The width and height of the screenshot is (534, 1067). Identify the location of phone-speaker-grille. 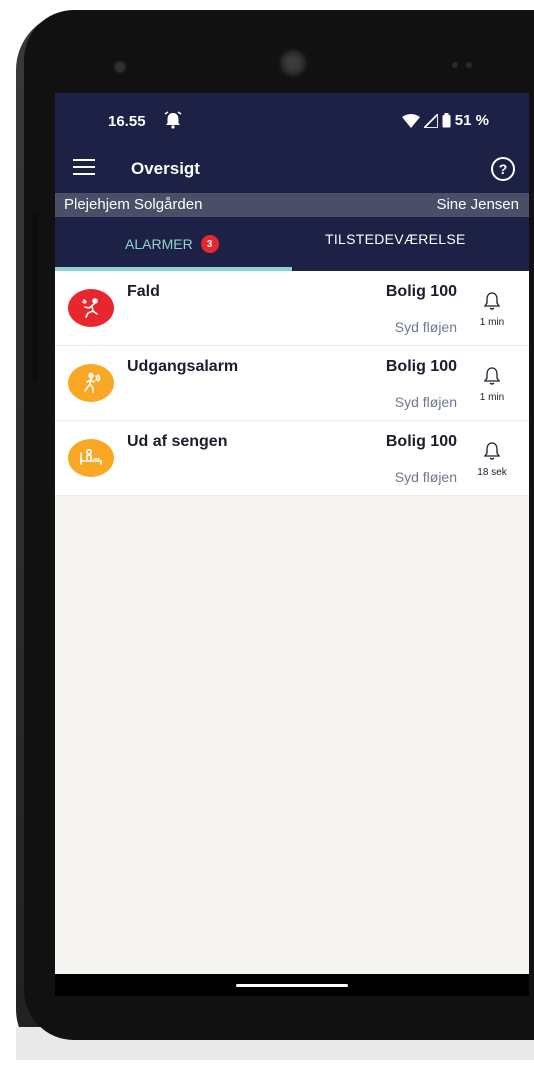
(467, 65).